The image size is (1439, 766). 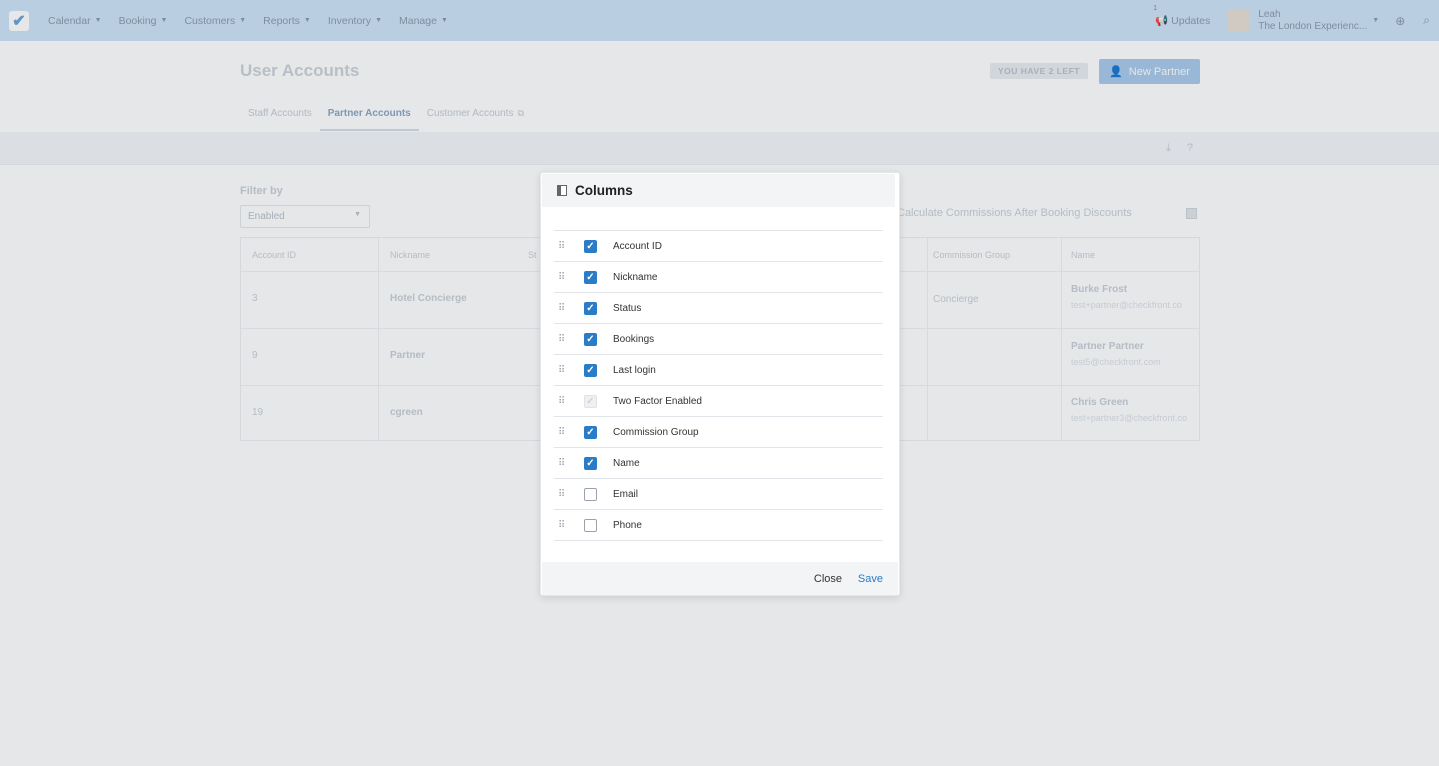 What do you see at coordinates (657, 401) in the screenshot?
I see `column-label: Two Factor Enabled` at bounding box center [657, 401].